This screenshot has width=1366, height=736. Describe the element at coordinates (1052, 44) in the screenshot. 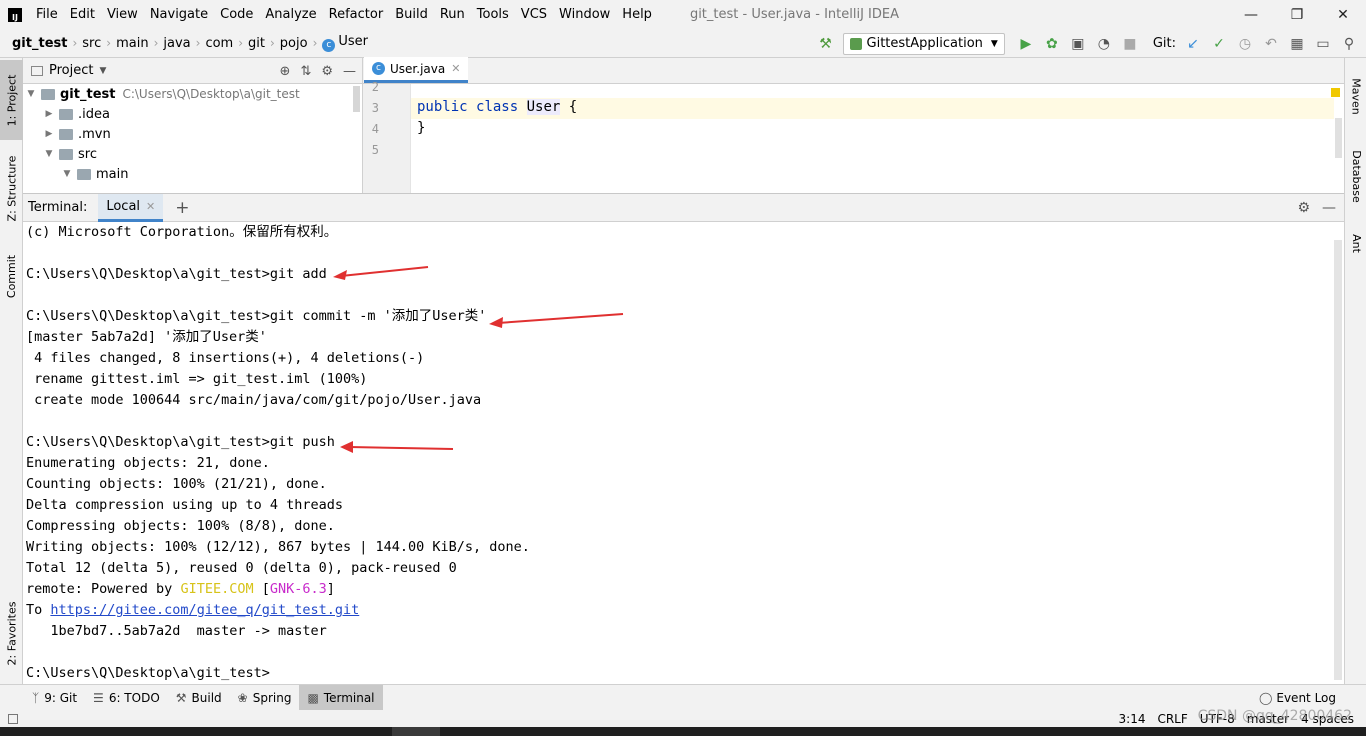

I see `debug-icon: ✿` at that location.